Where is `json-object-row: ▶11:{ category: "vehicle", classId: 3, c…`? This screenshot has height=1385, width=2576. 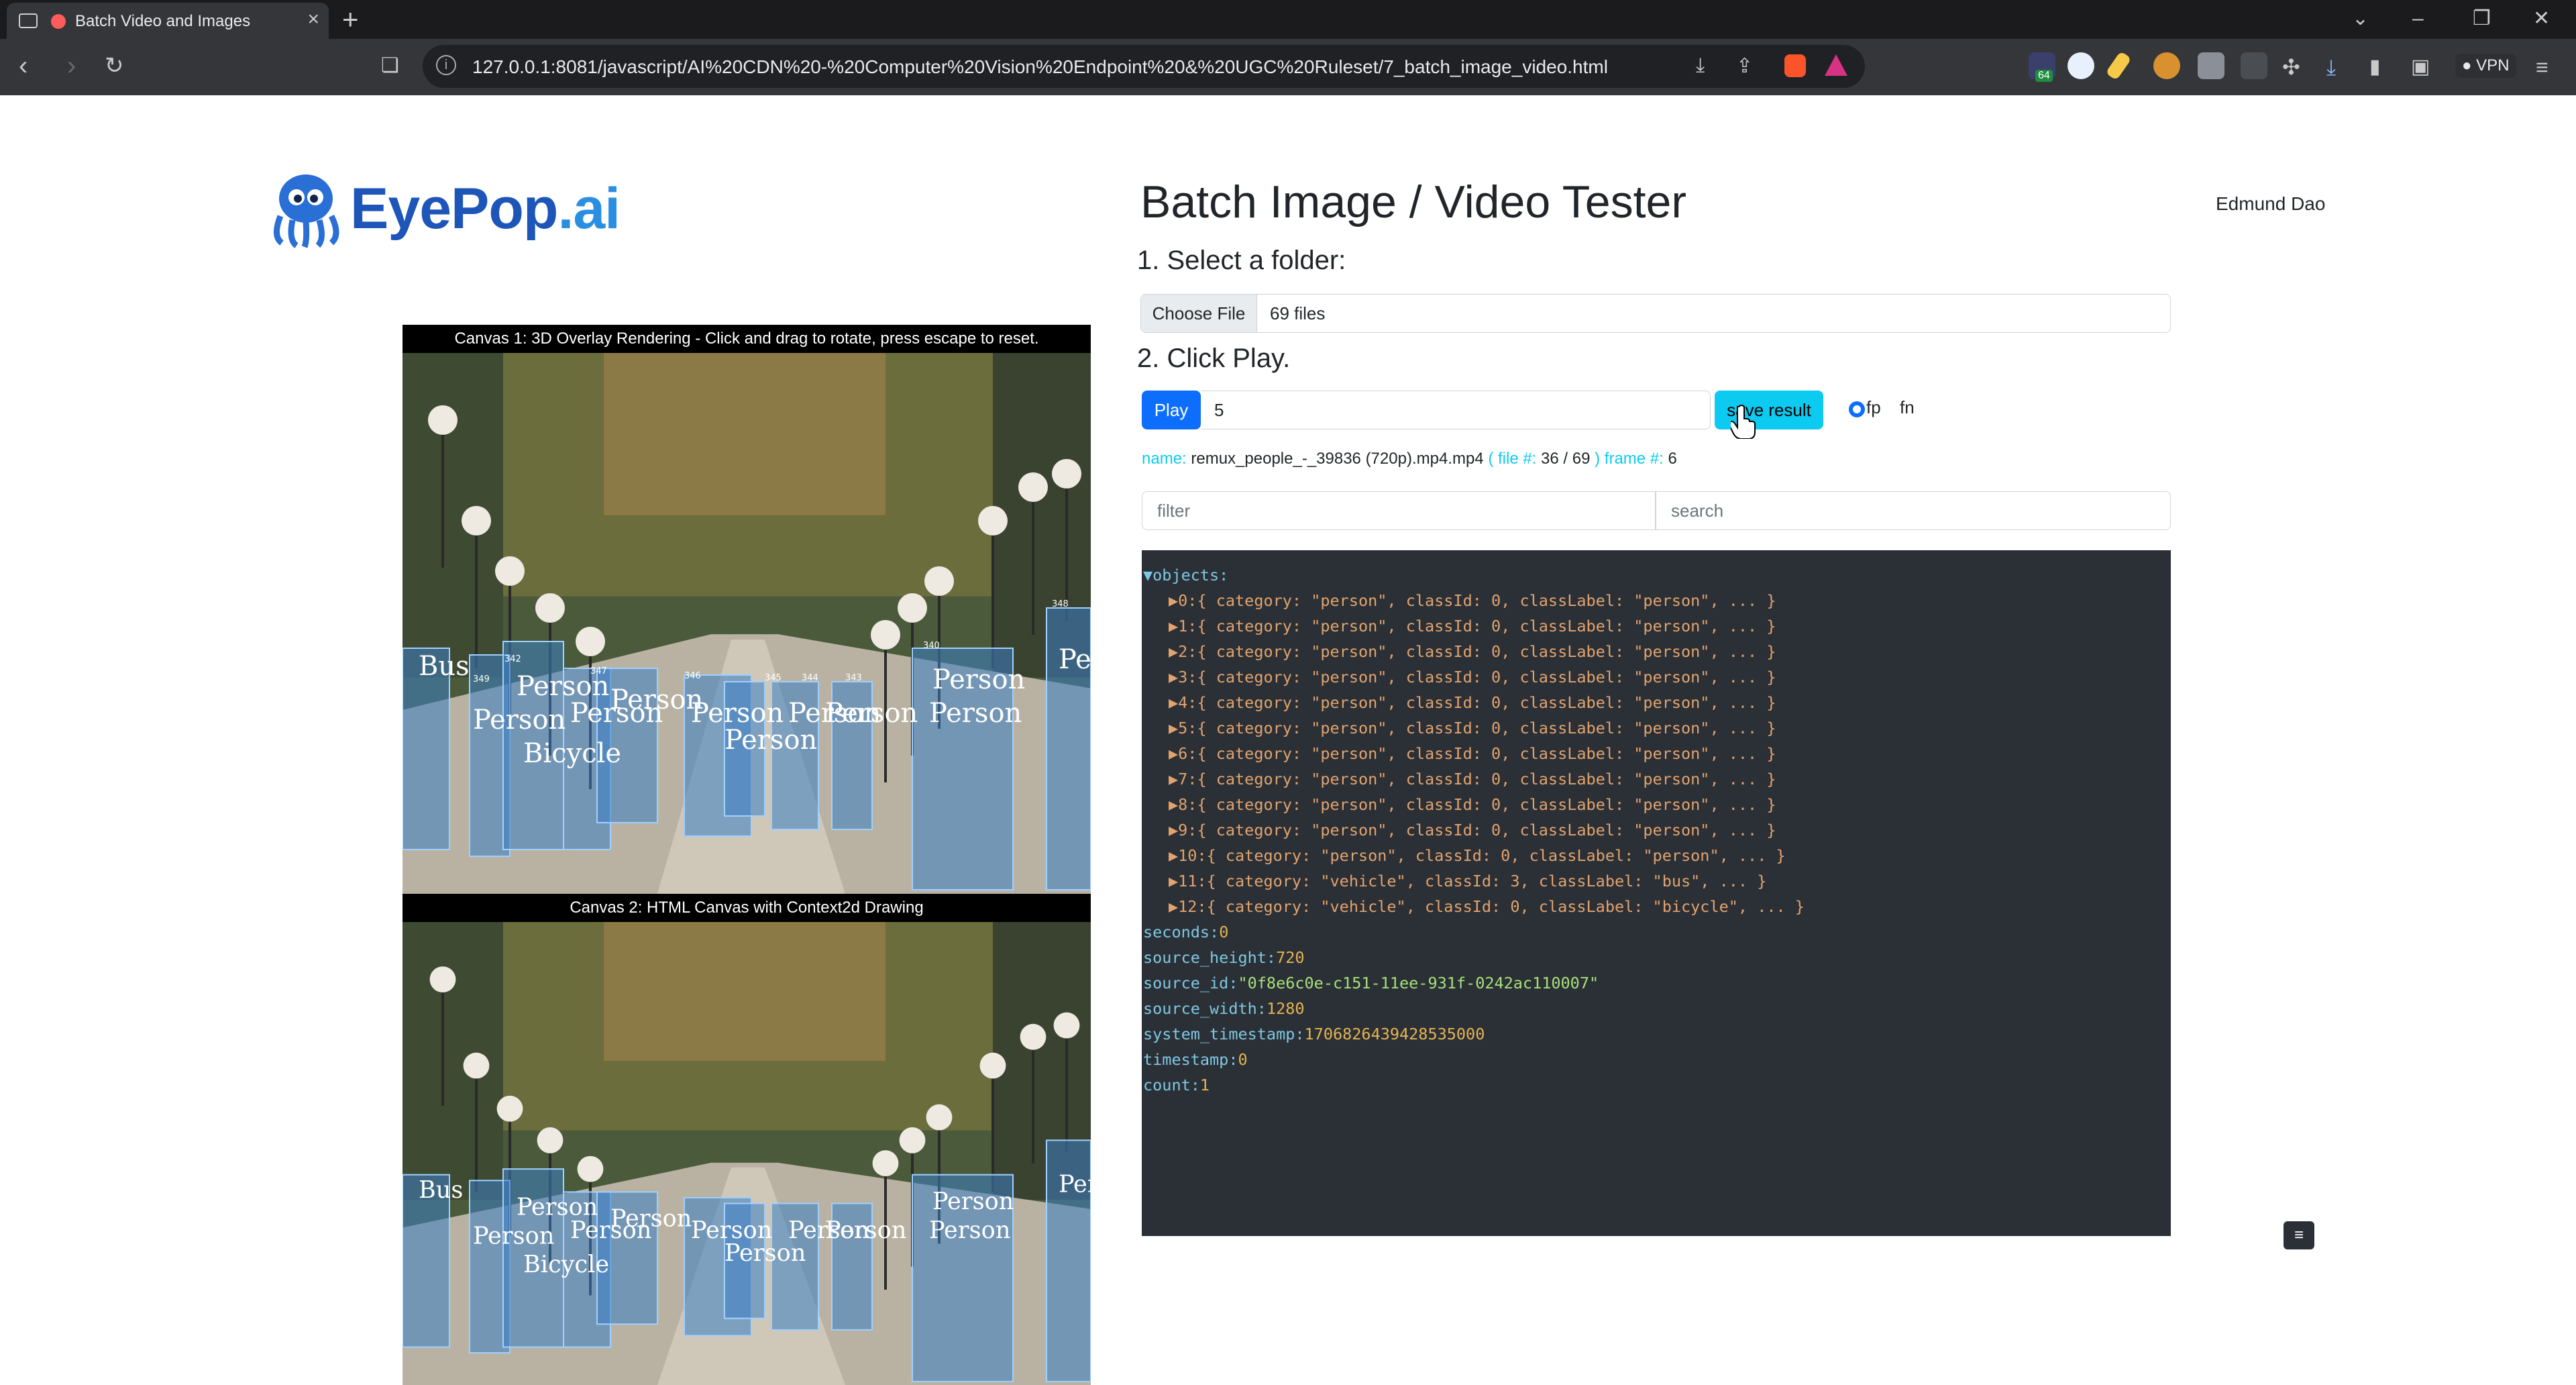 json-object-row: ▶11:{ category: "vehicle", classId: 3, c… is located at coordinates (1467, 881).